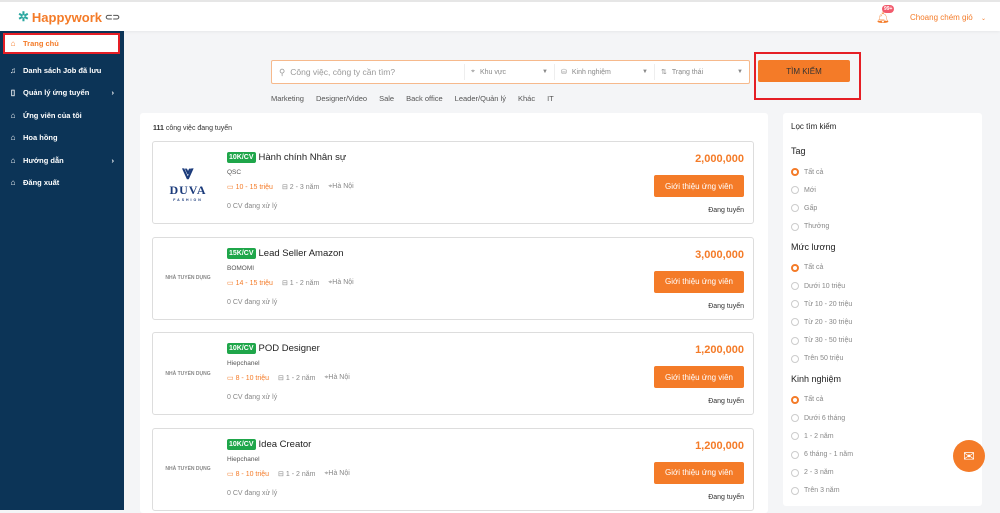  I want to click on job-title: Lead Seller Amazon, so click(301, 253).